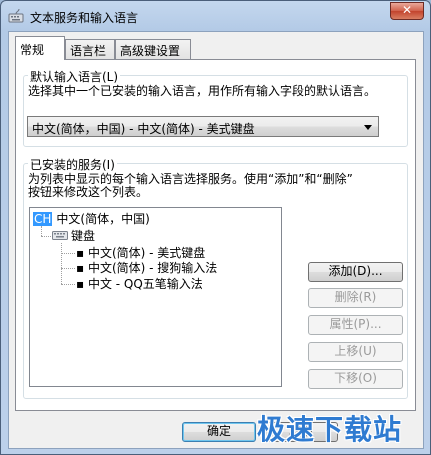  I want to click on tab-language-bar: 语言栏, so click(90, 49).